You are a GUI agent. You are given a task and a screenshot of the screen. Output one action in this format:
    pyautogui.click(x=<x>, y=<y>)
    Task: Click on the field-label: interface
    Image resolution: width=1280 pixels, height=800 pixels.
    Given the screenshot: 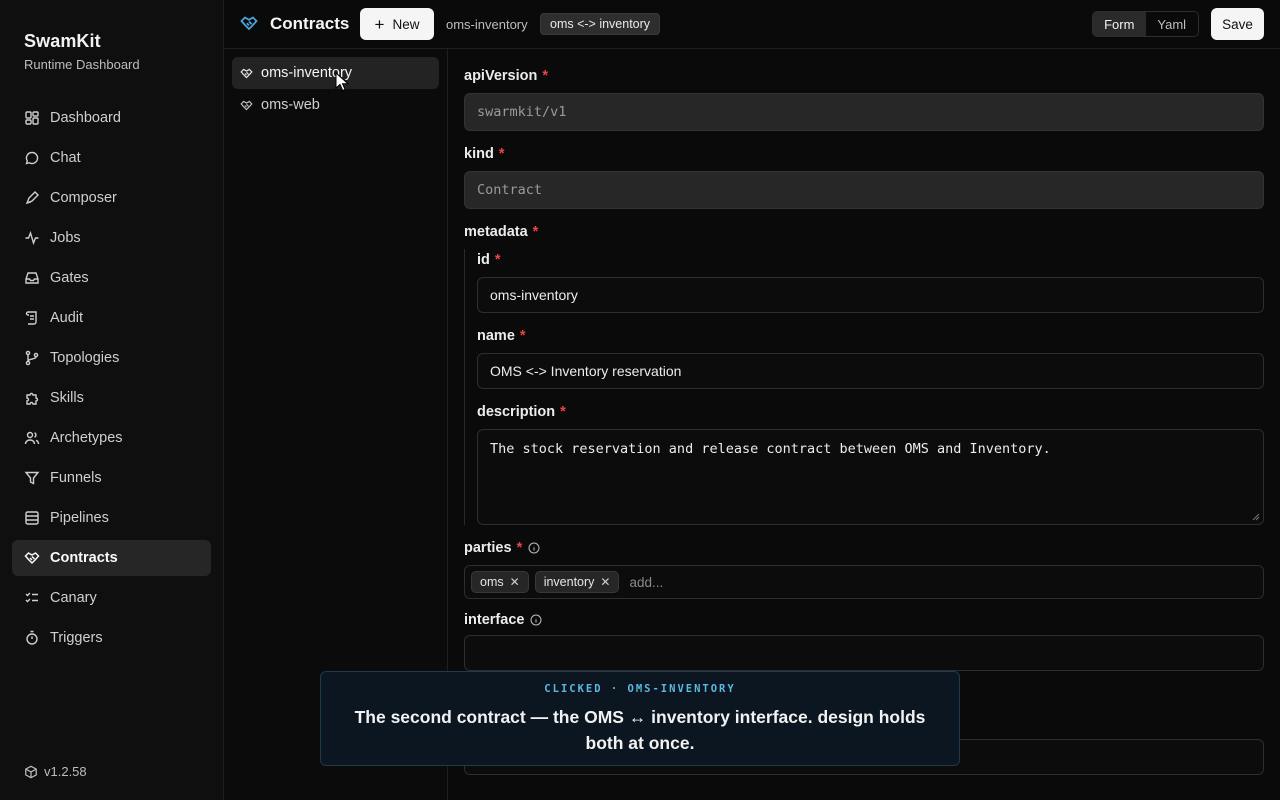 What is the action you would take?
    pyautogui.click(x=494, y=620)
    